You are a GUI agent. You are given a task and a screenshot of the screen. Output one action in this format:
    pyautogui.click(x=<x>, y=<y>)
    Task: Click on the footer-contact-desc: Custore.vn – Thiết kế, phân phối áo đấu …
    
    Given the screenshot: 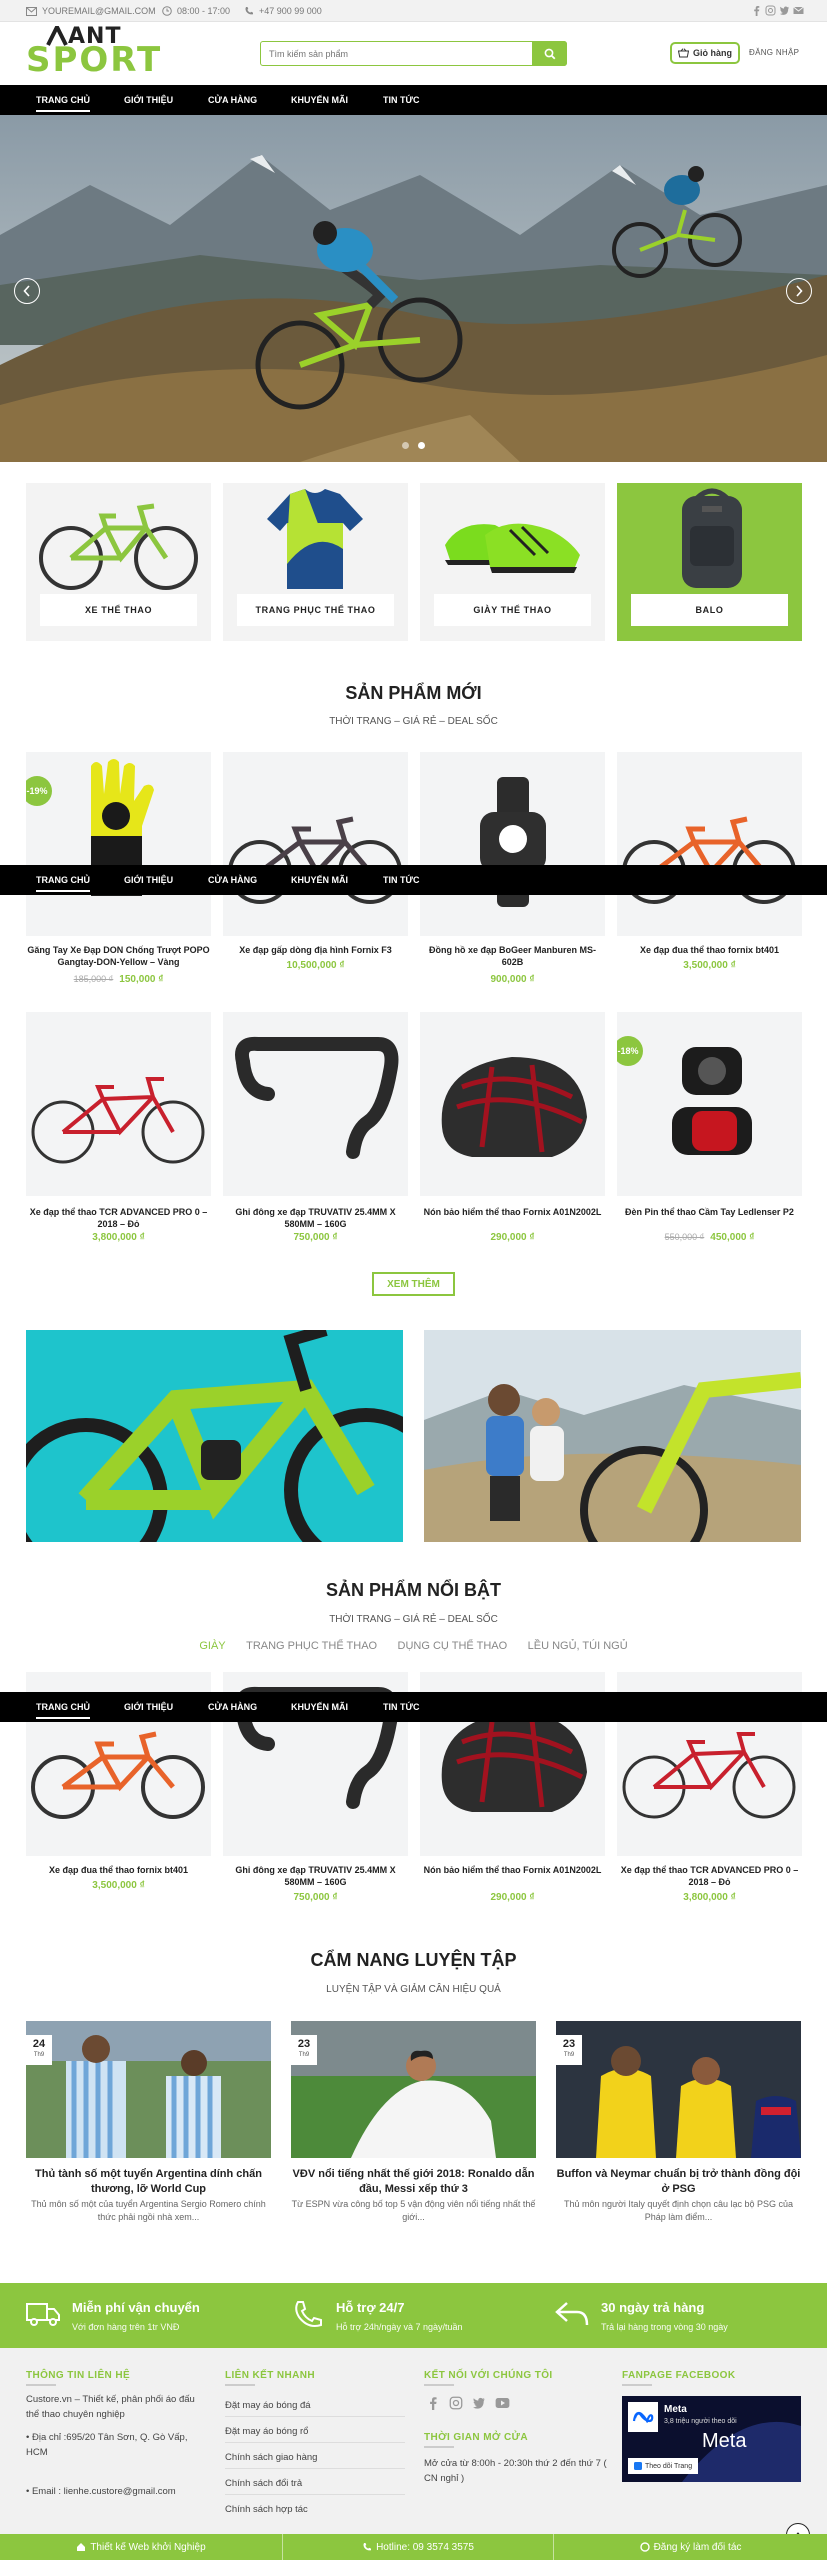 What is the action you would take?
    pyautogui.click(x=110, y=2407)
    